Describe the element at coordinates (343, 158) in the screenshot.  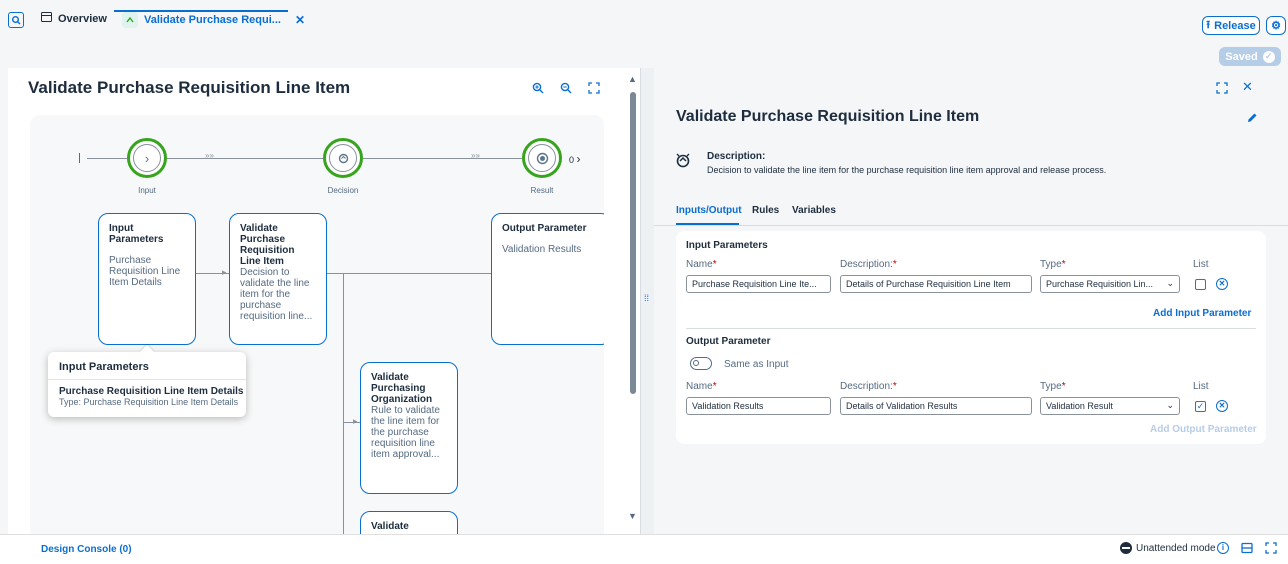
I see `step-decision` at that location.